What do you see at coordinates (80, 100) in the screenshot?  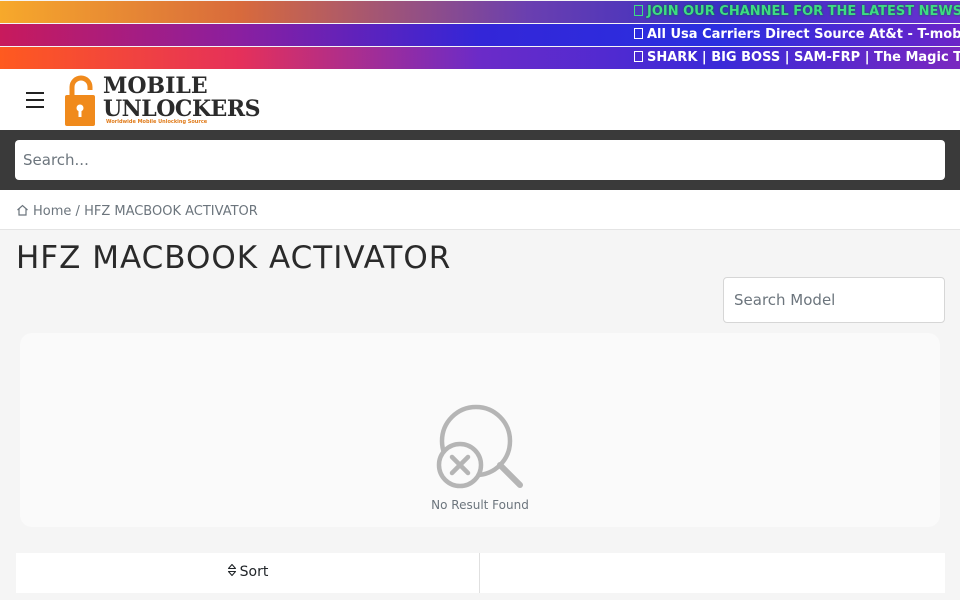 I see `padlock-icon` at bounding box center [80, 100].